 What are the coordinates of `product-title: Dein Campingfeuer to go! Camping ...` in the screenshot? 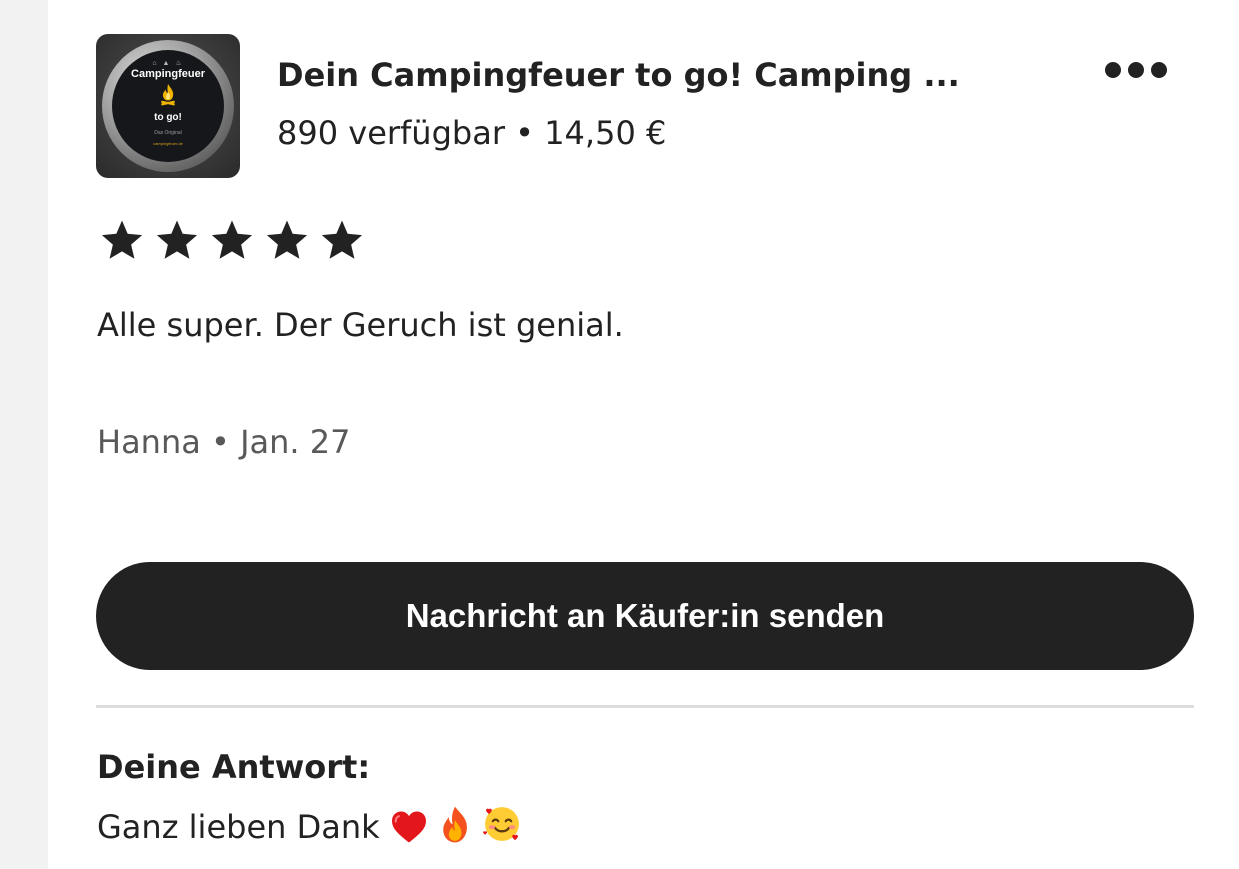 It's located at (618, 75).